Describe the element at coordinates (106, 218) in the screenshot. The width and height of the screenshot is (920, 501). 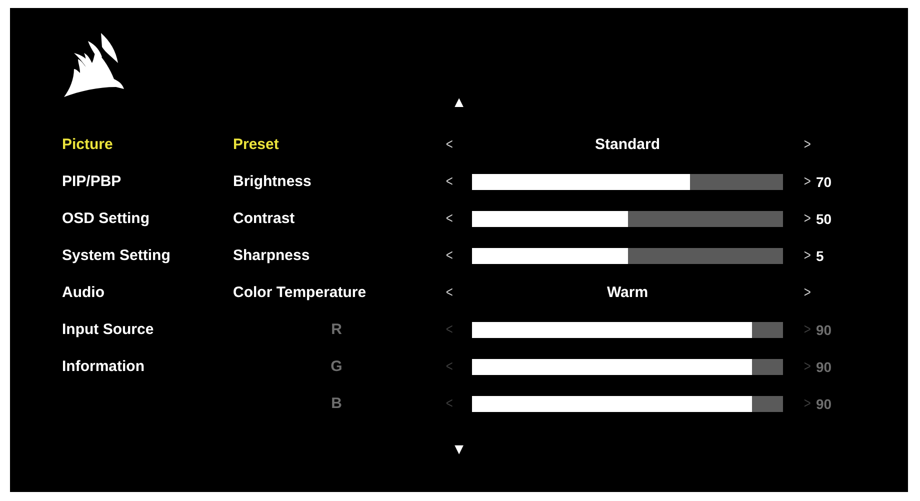
I see `menu-item: OSD Setting` at that location.